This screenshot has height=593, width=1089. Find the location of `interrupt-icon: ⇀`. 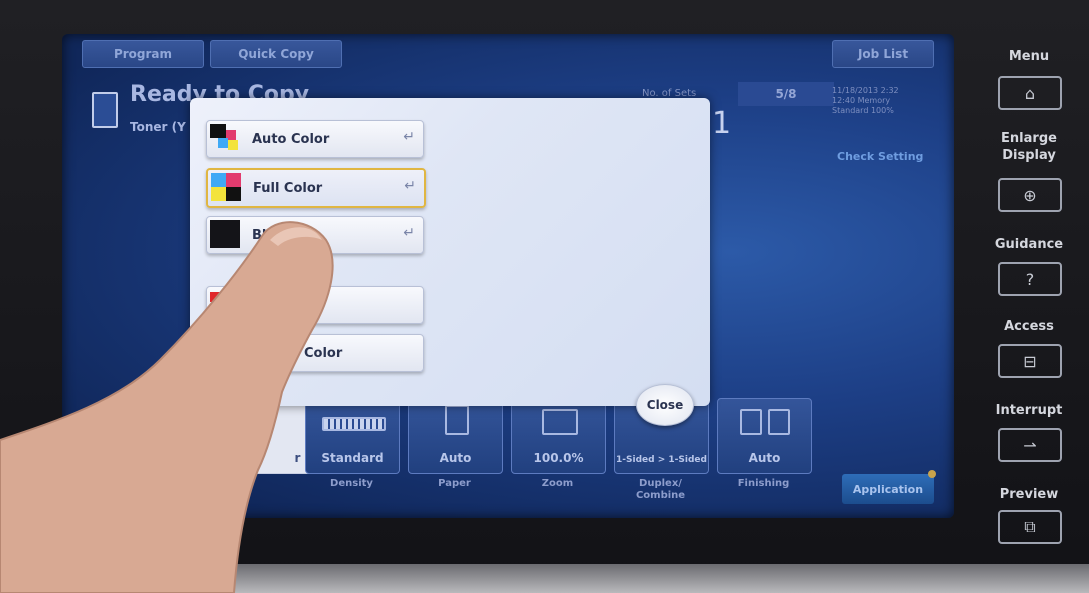

interrupt-icon: ⇀ is located at coordinates (1030, 445).